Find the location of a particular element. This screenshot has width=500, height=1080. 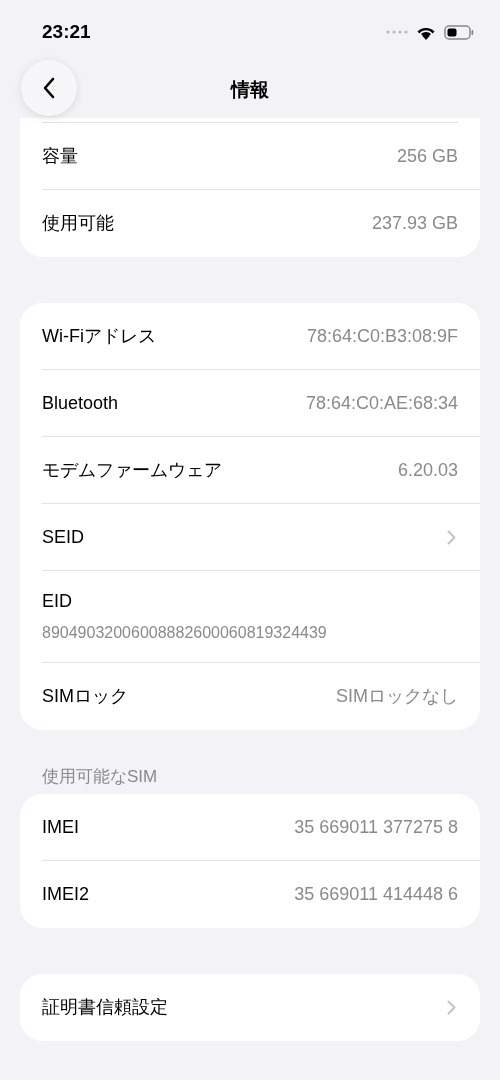

back-icon is located at coordinates (49, 88).